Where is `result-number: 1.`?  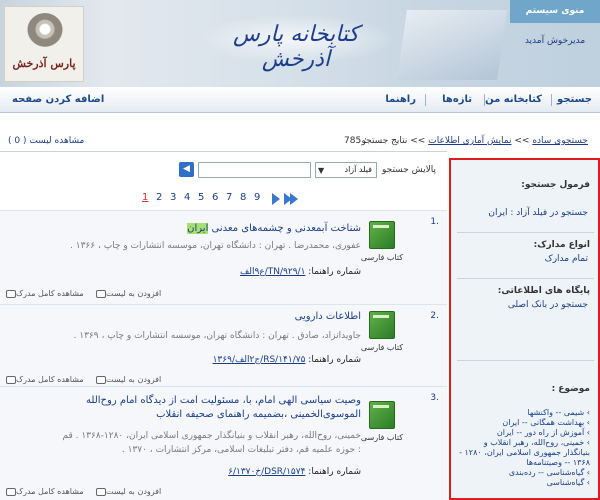 result-number: 1. is located at coordinates (434, 222).